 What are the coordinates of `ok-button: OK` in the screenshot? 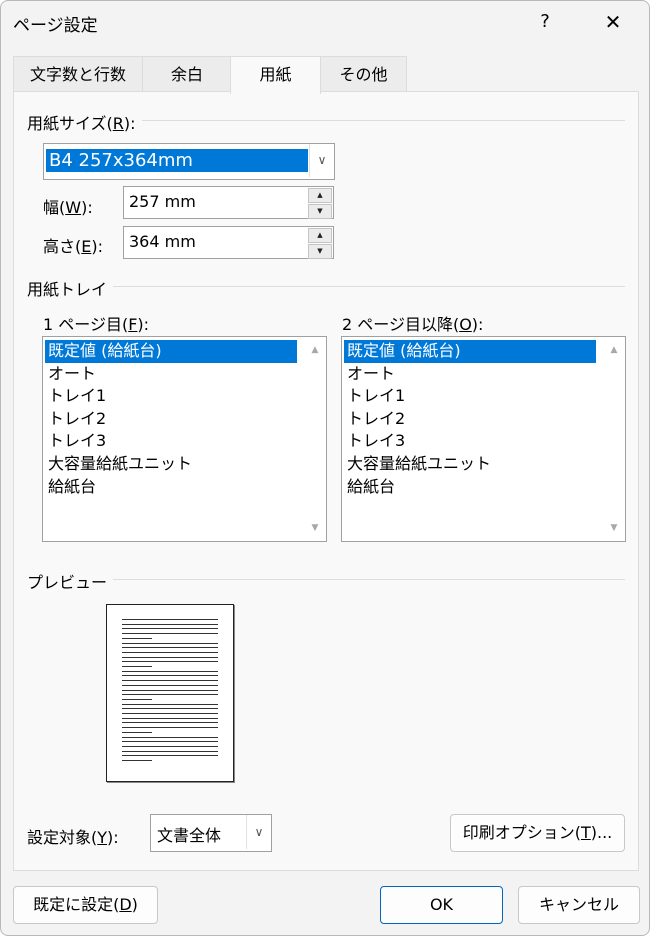 It's located at (441, 905).